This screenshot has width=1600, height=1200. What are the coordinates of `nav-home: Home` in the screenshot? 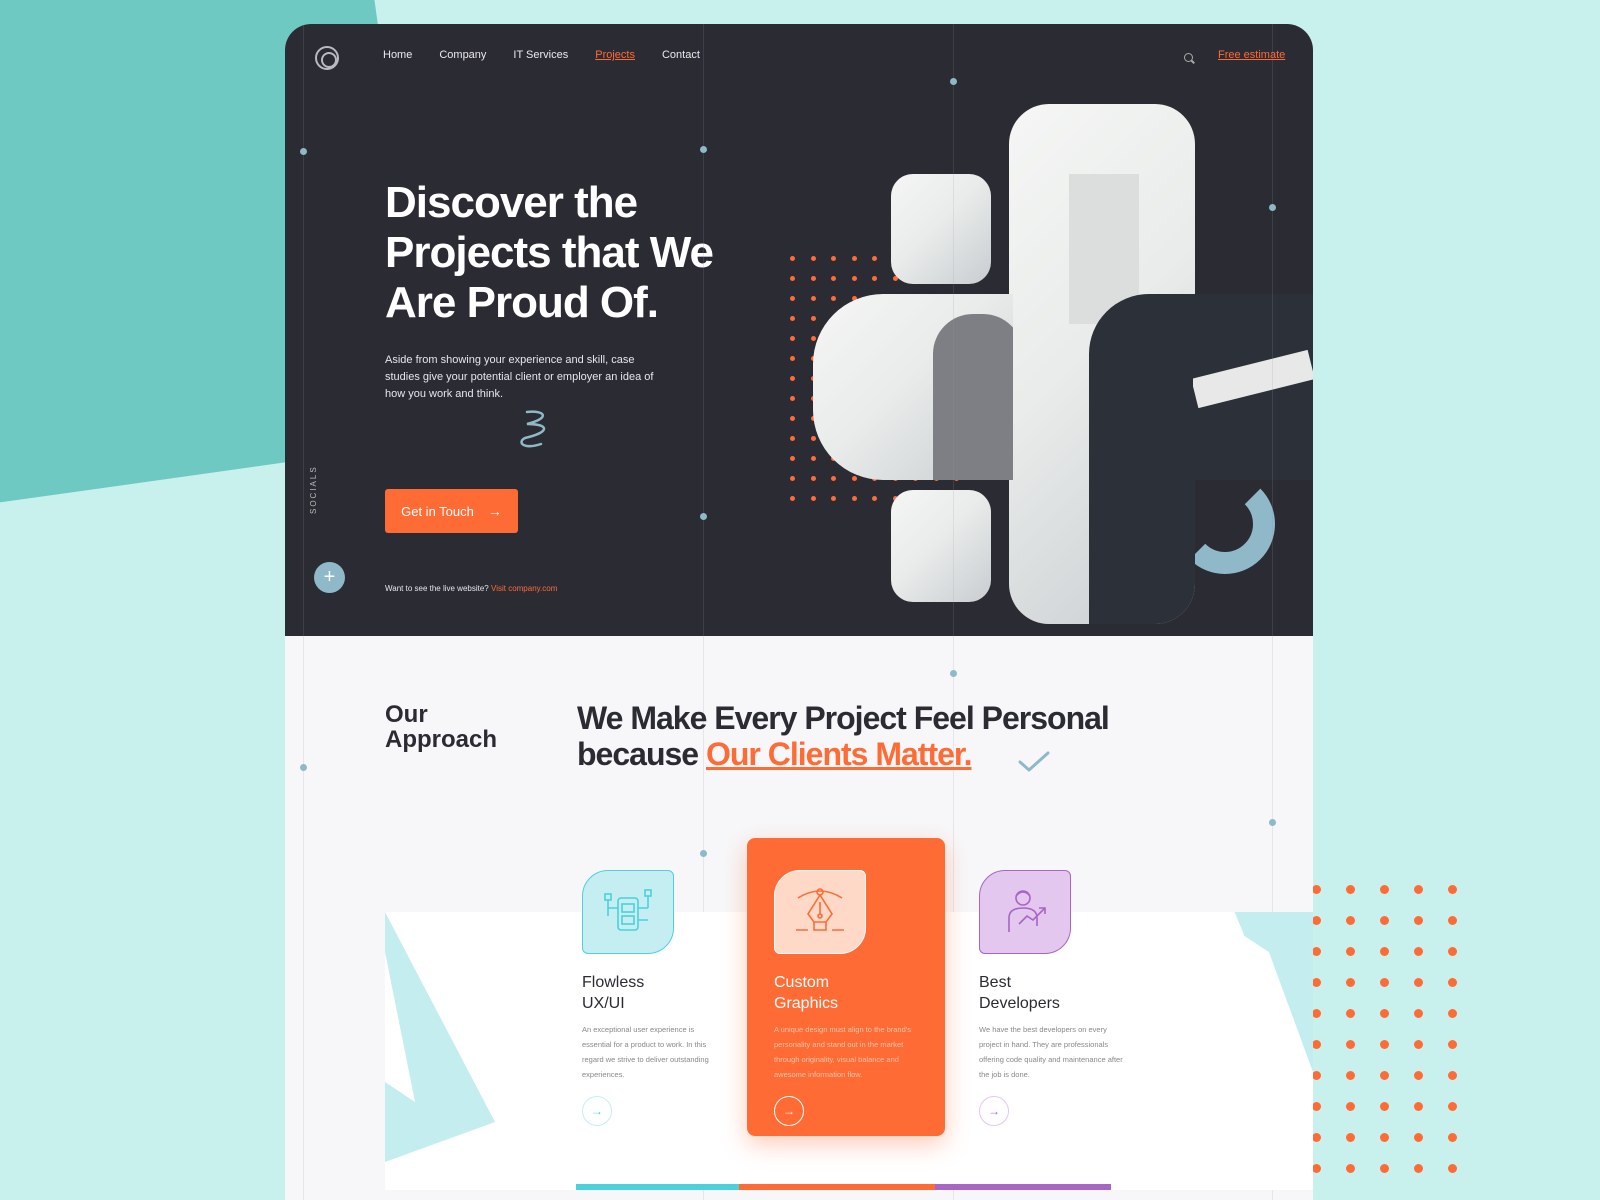 It's located at (397, 55).